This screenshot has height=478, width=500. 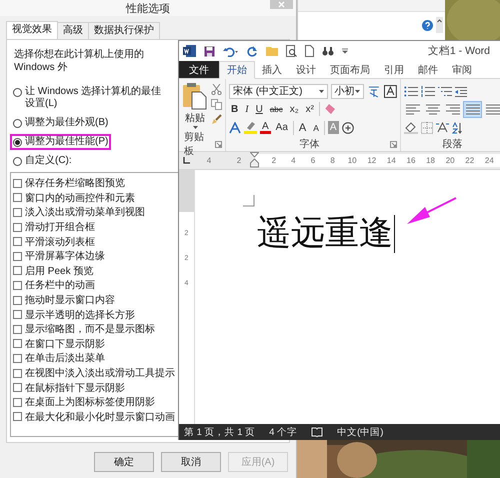 What do you see at coordinates (100, 373) in the screenshot?
I see `checkbox-label: 在视图中淡入淡出或滑动工具提示` at bounding box center [100, 373].